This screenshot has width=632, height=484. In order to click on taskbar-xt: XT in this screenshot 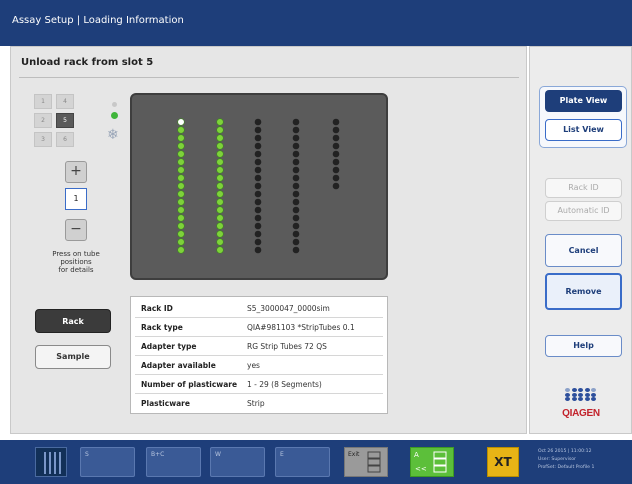, I will do `click(503, 462)`.